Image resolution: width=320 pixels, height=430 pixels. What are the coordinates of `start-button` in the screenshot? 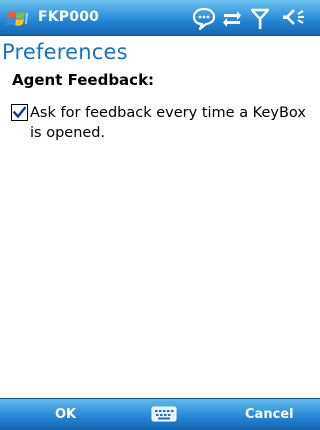 It's located at (19, 18).